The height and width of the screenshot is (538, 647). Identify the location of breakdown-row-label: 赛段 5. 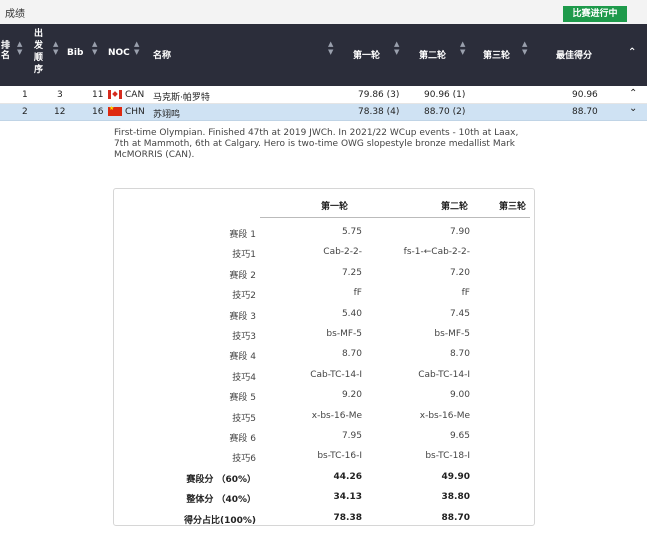
(242, 398).